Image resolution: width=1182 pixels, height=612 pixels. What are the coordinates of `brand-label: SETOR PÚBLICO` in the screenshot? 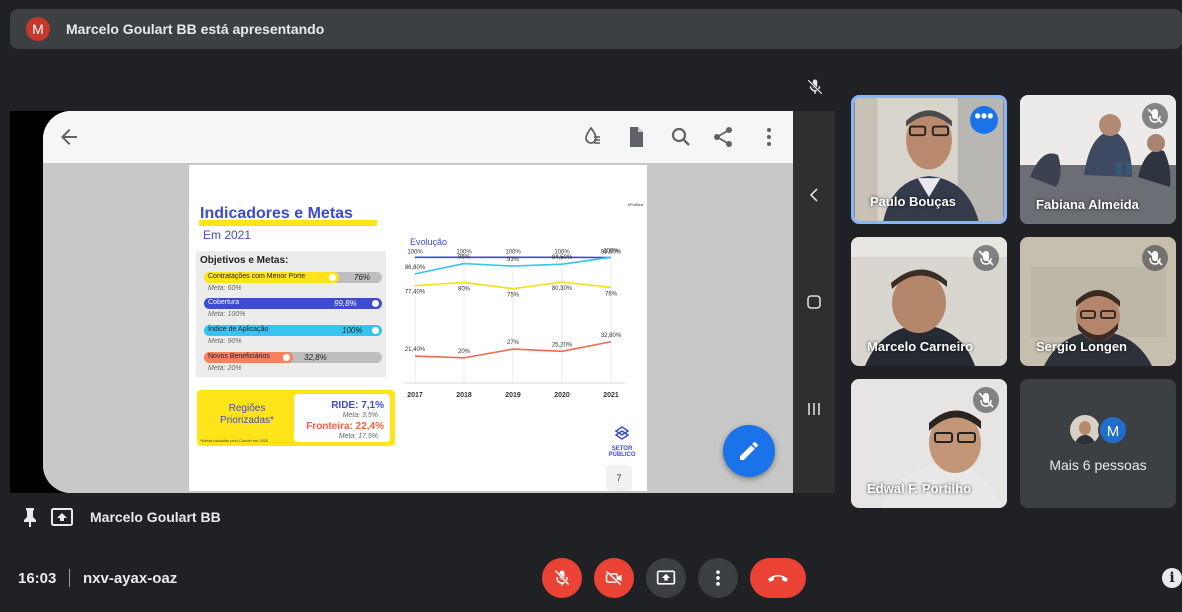 It's located at (622, 452).